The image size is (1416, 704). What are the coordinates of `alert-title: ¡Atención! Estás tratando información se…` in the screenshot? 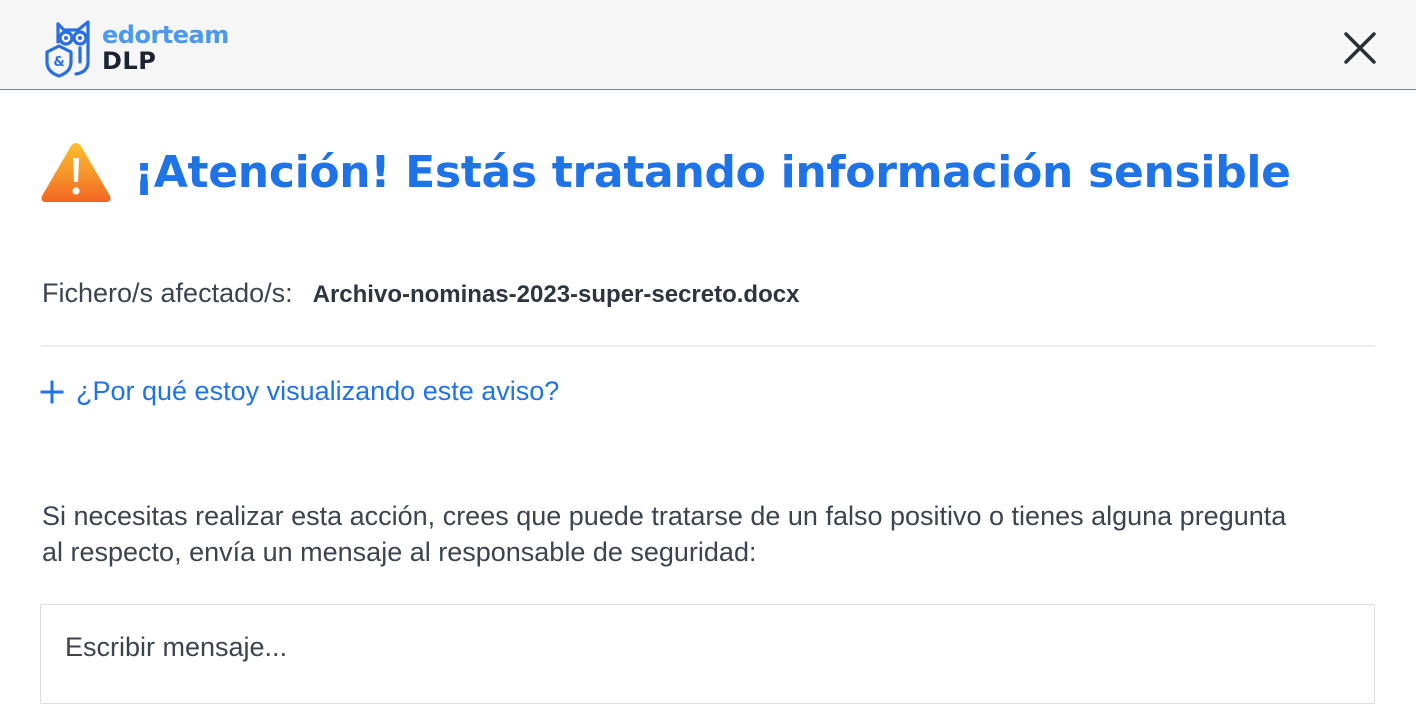 It's located at (712, 172).